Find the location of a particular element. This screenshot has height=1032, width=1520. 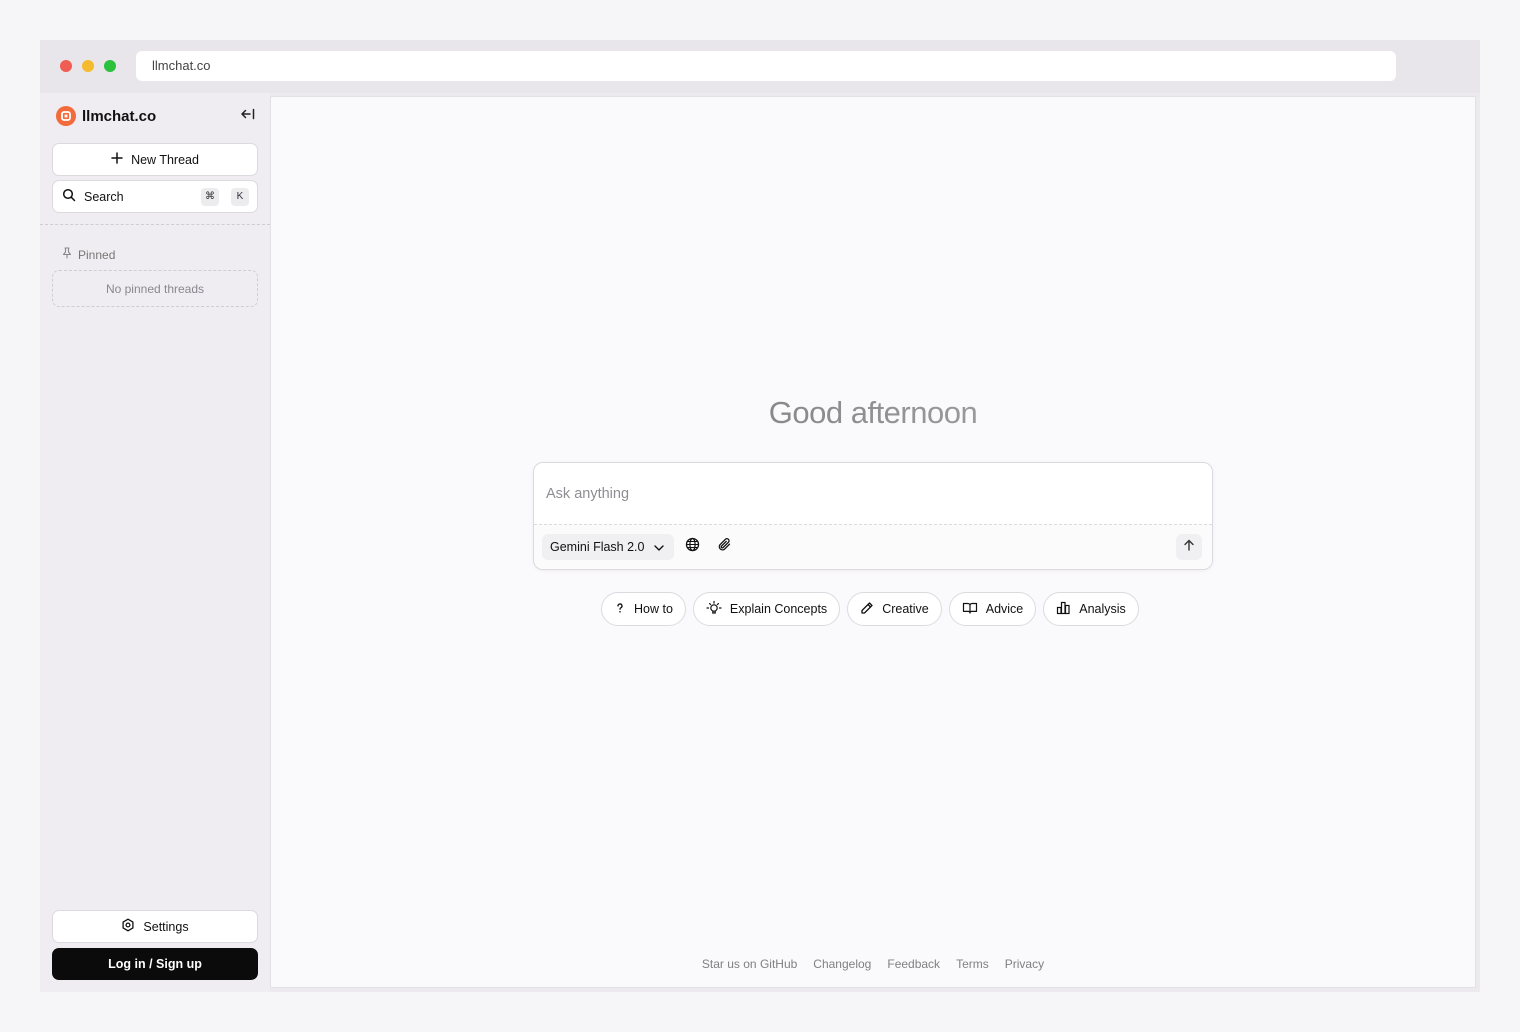

chip-explain-concepts: Explain Concepts is located at coordinates (766, 609).